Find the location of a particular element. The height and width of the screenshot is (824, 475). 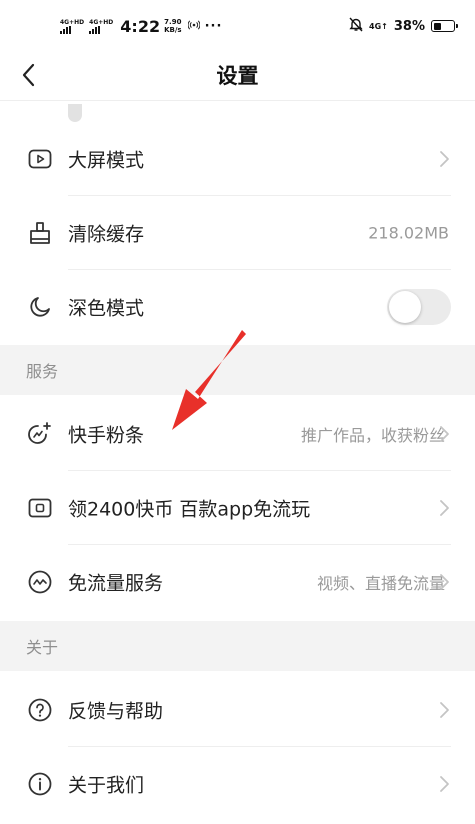

sim1-signal: 4G+HD is located at coordinates (72, 26).